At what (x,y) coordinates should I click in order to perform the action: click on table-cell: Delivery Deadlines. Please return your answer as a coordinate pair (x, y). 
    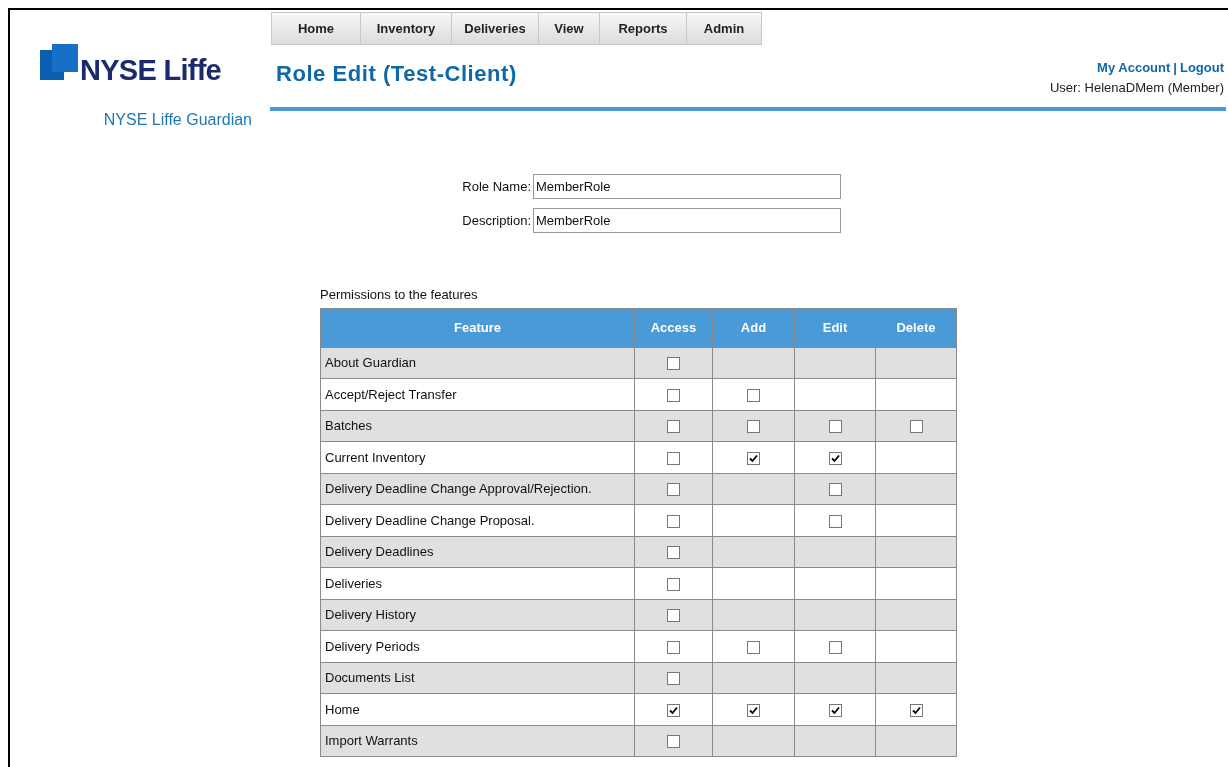
    Looking at the image, I should click on (477, 552).